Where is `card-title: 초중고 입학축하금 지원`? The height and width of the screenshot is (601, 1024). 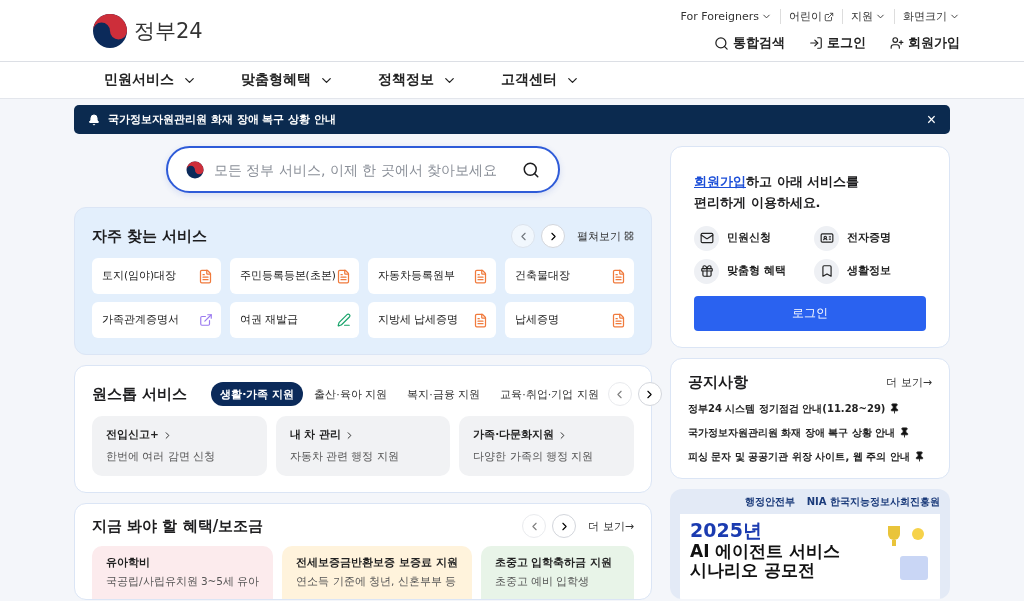 card-title: 초중고 입학축하금 지원 is located at coordinates (553, 563).